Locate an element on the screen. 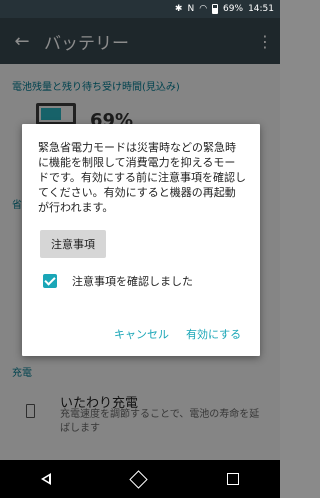  cancel-button: キャンセル is located at coordinates (141, 334).